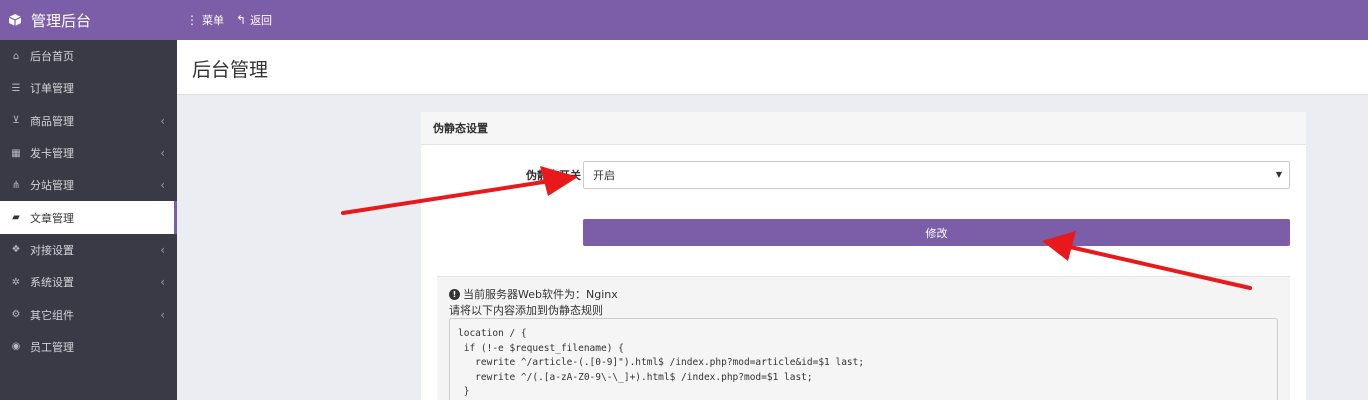 Image resolution: width=1368 pixels, height=400 pixels. I want to click on instruction-text: 请将以下内容添加到伪静态规则, so click(526, 310).